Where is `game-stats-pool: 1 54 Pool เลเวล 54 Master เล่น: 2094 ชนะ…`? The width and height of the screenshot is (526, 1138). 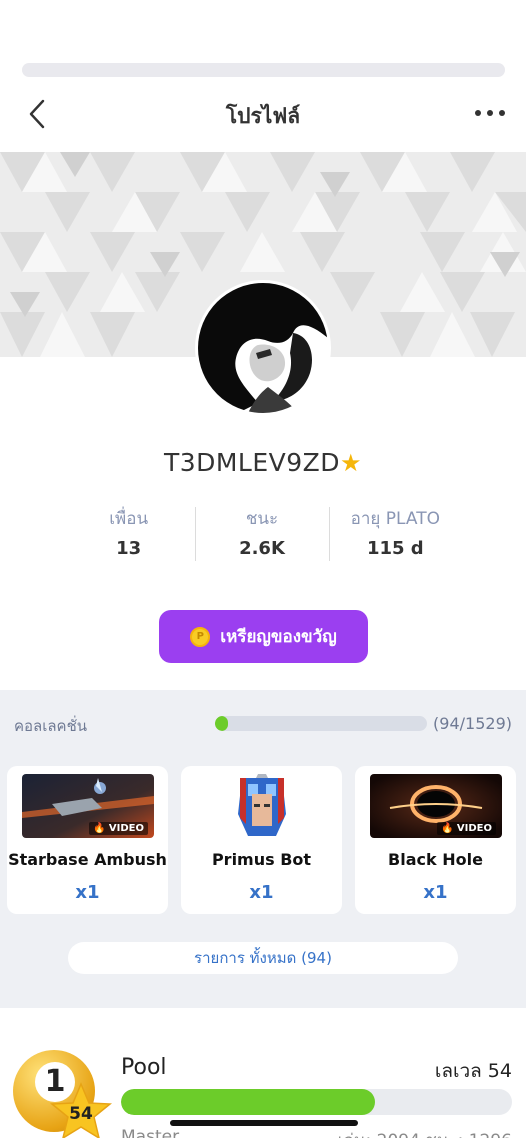 game-stats-pool: 1 54 Pool เลเวล 54 Master เล่น: 2094 ชนะ… is located at coordinates (263, 1074).